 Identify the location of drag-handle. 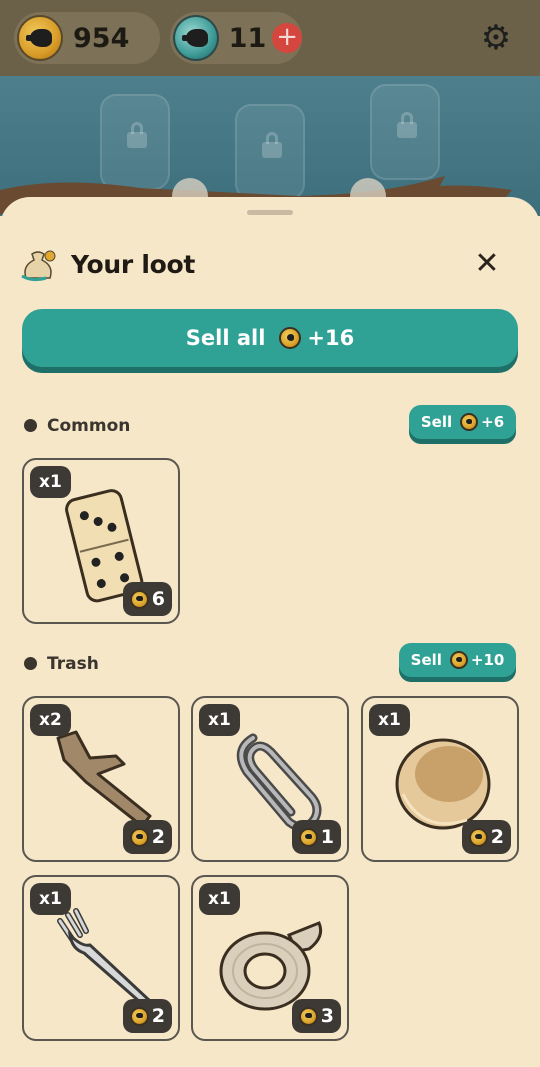
(270, 212).